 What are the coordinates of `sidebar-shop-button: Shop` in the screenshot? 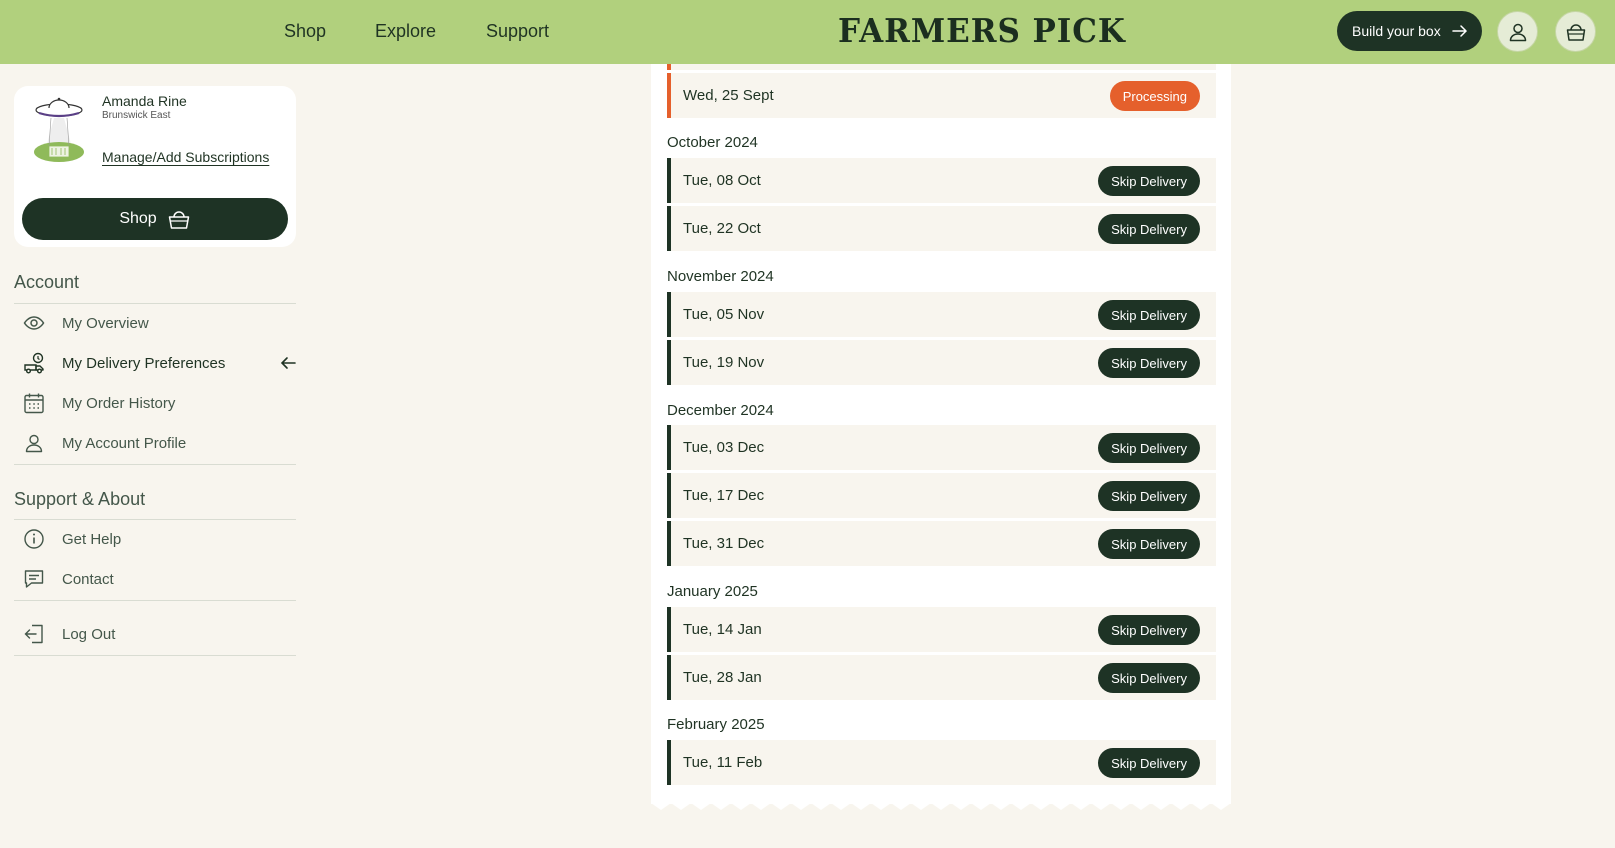 It's located at (155, 219).